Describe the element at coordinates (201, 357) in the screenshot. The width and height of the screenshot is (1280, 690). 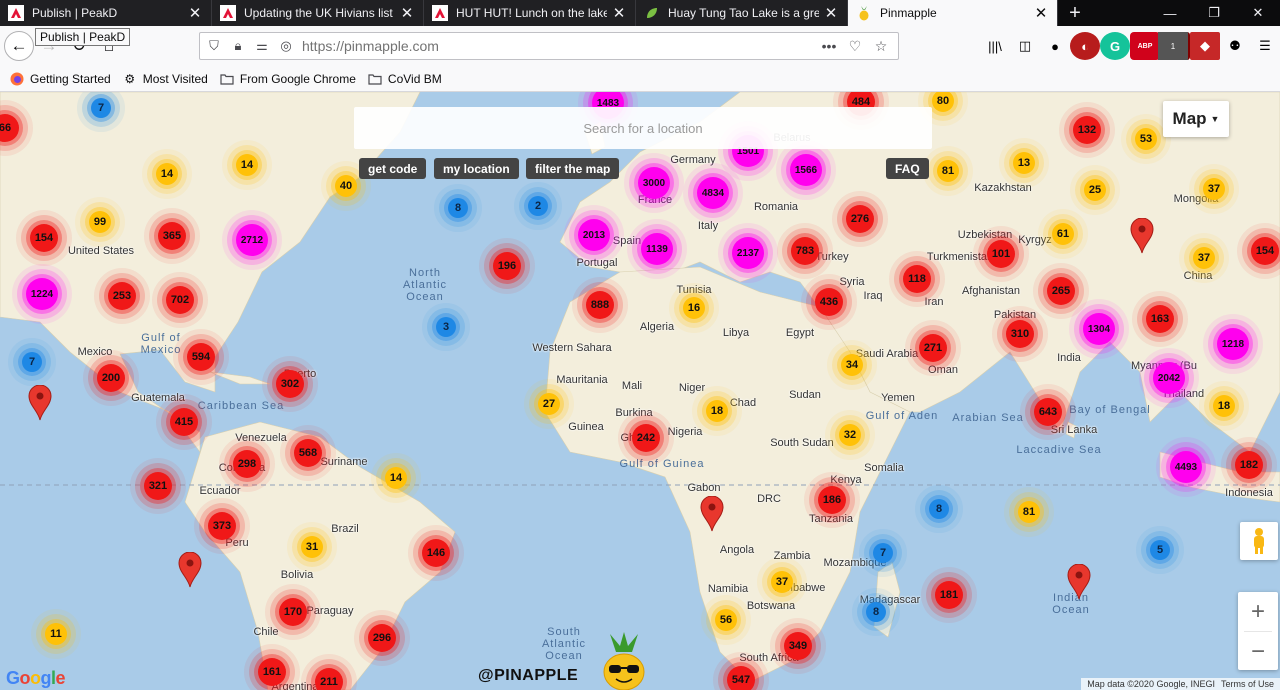
I see `marker-cluster: 594` at that location.